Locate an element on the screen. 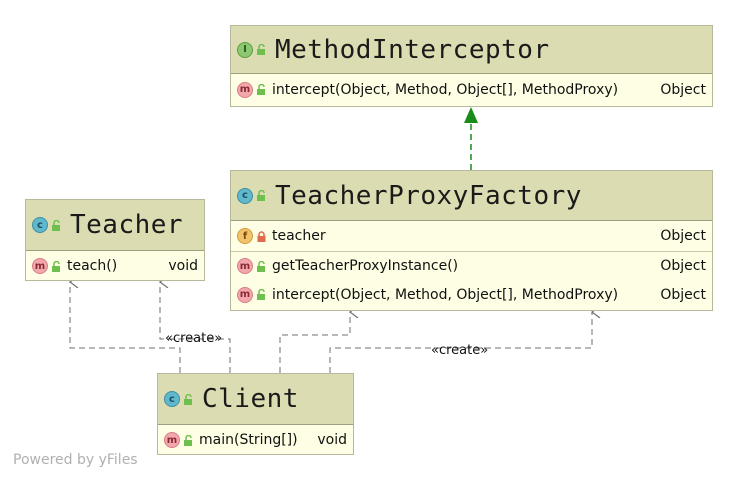 The image size is (738, 481). realization-arrowhead is located at coordinates (471, 115).